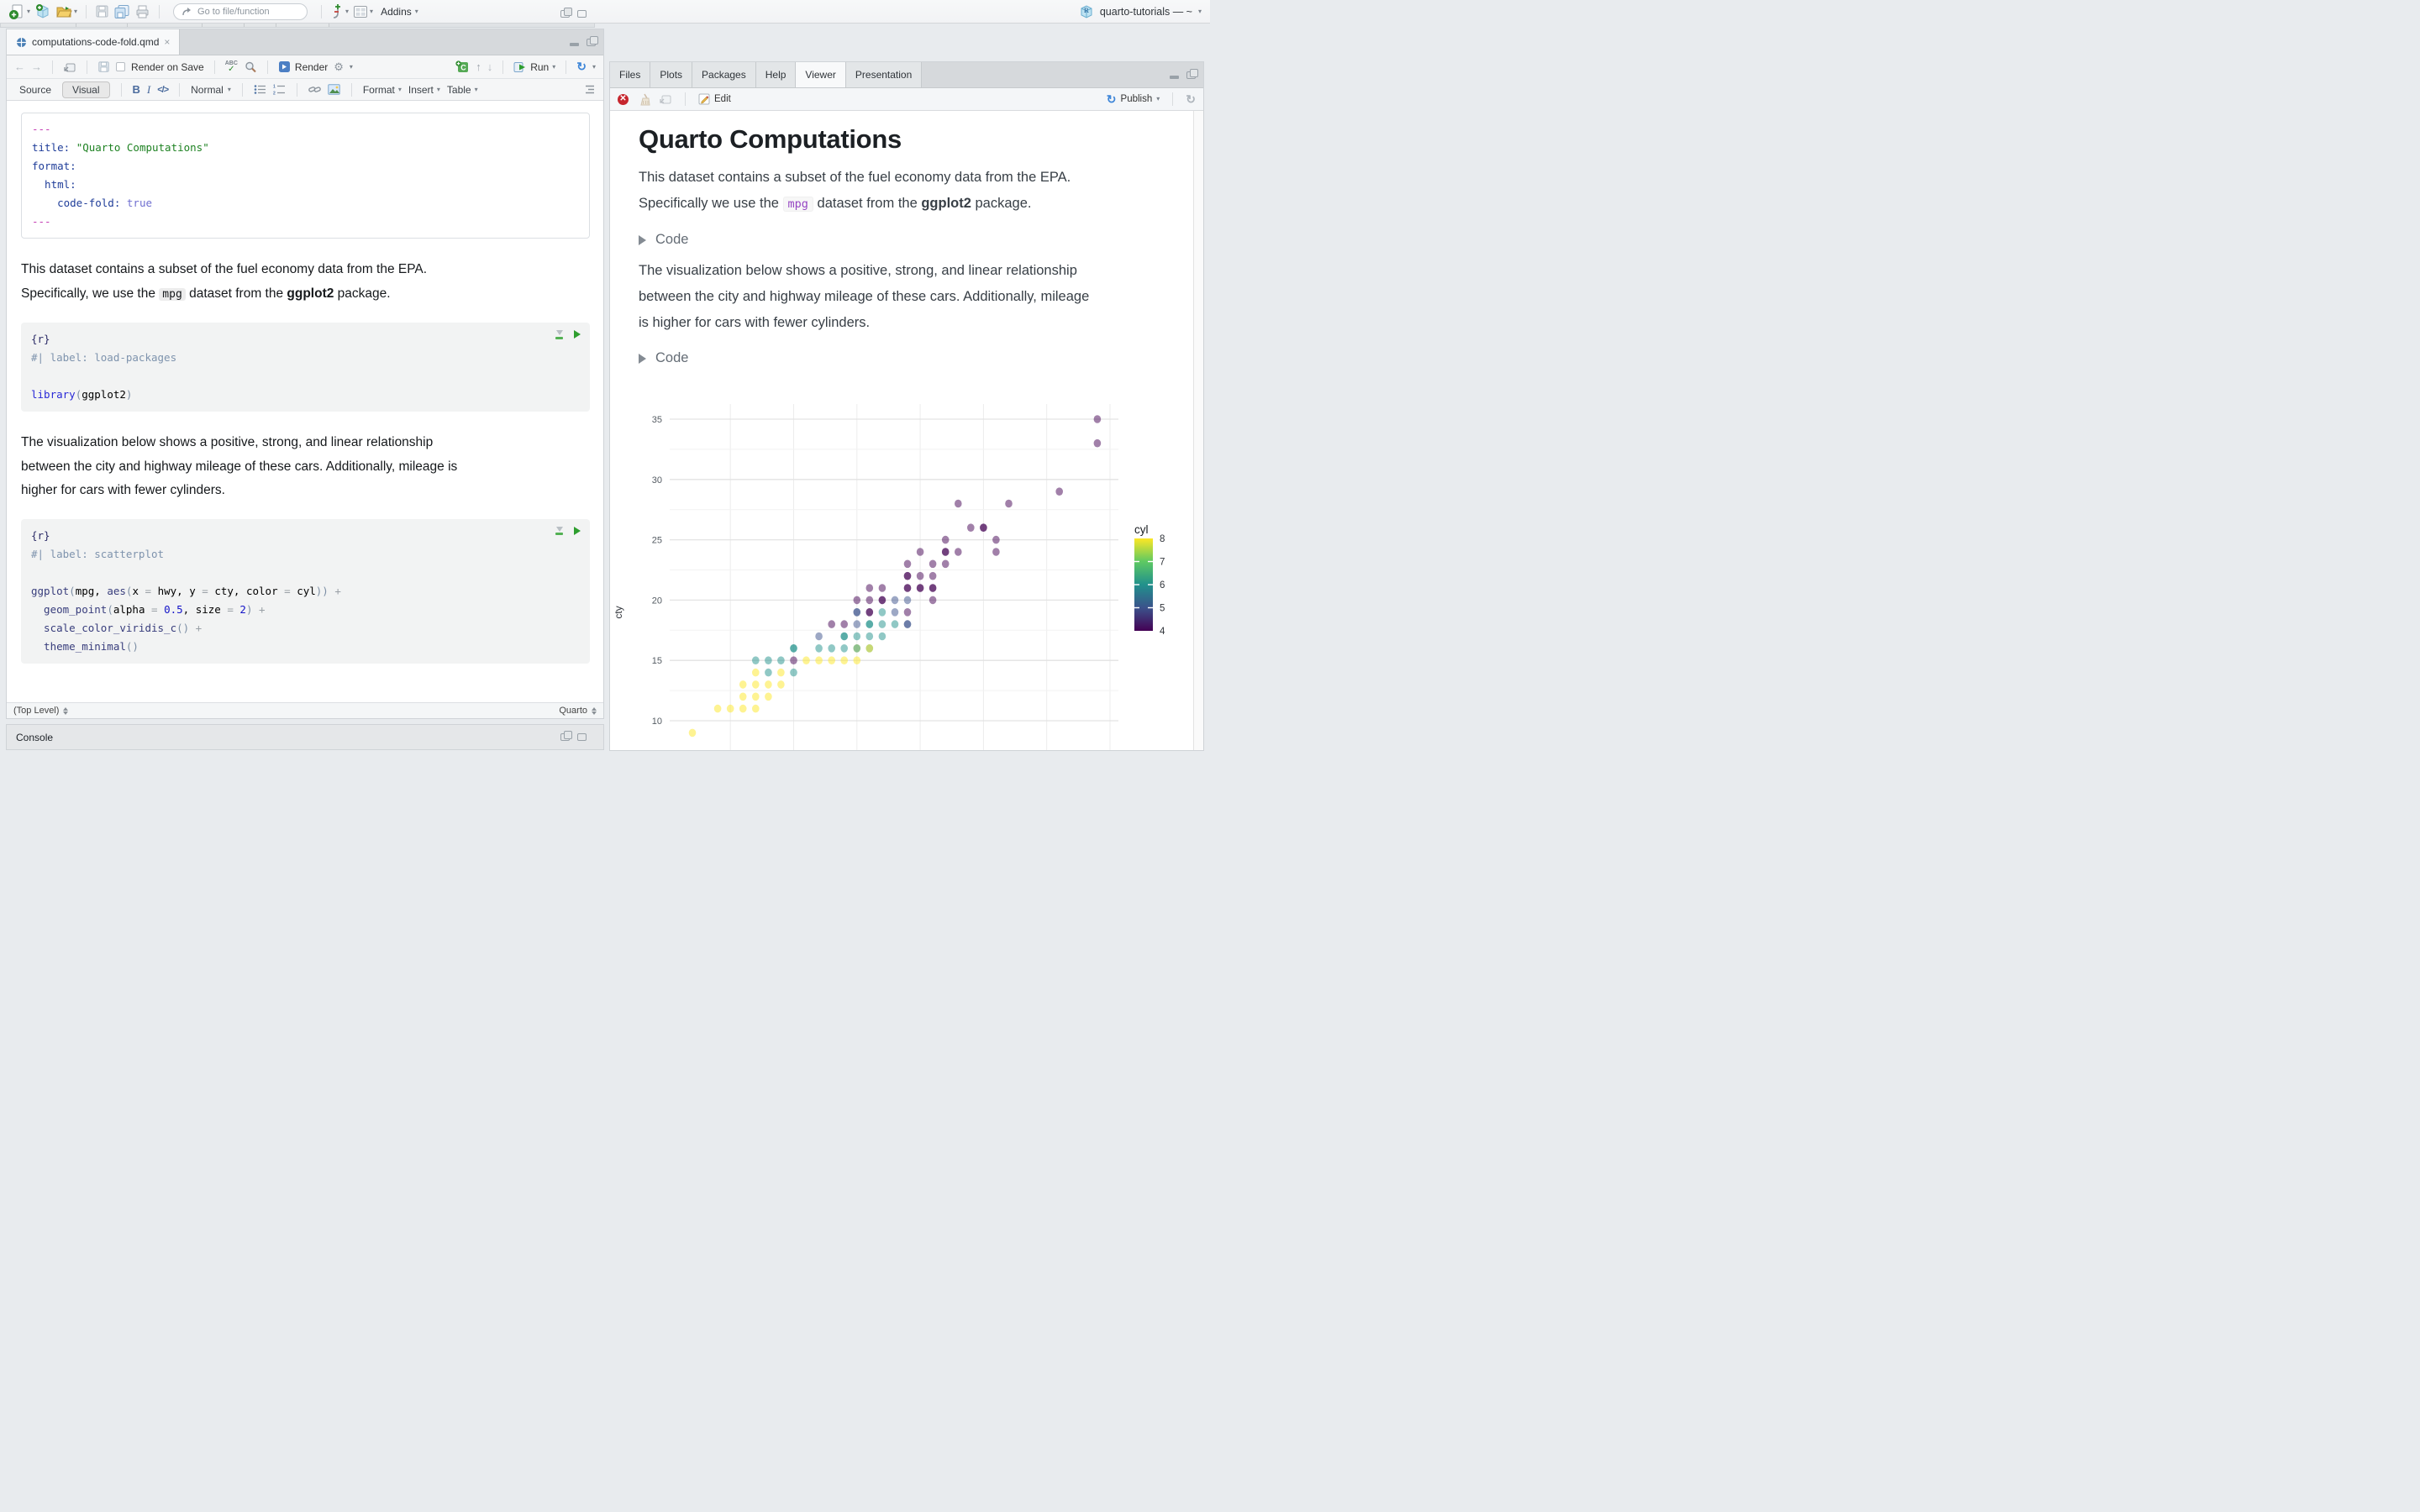  Describe the element at coordinates (714, 99) in the screenshot. I see `edit-button: Edit` at that location.